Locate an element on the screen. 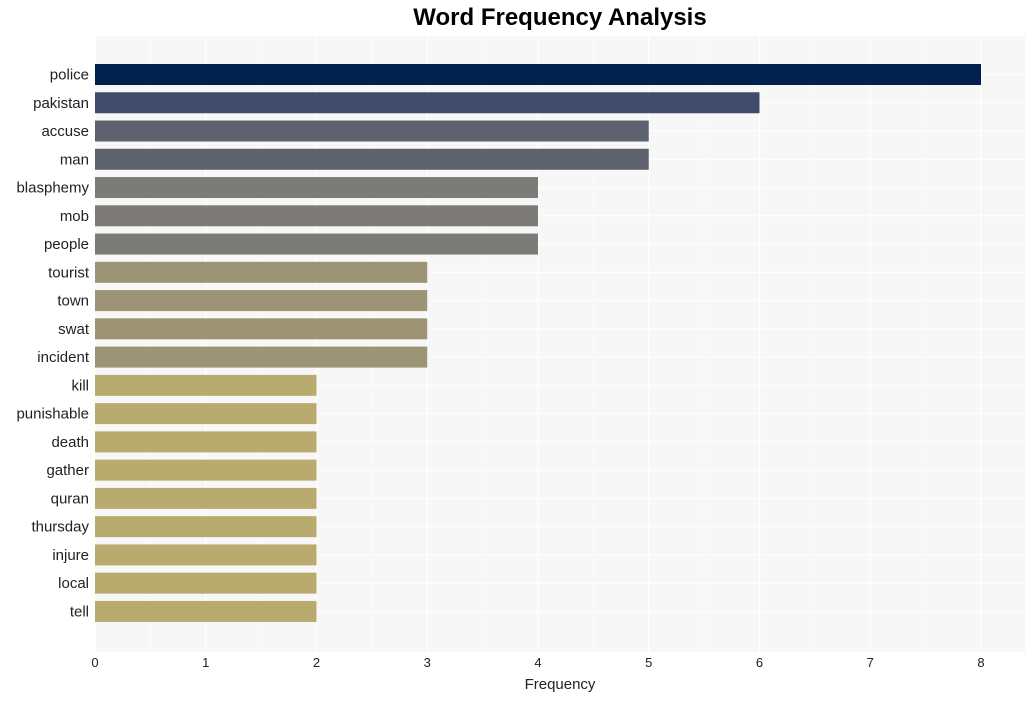 The image size is (1035, 701). y-tick-label: death is located at coordinates (70, 442).